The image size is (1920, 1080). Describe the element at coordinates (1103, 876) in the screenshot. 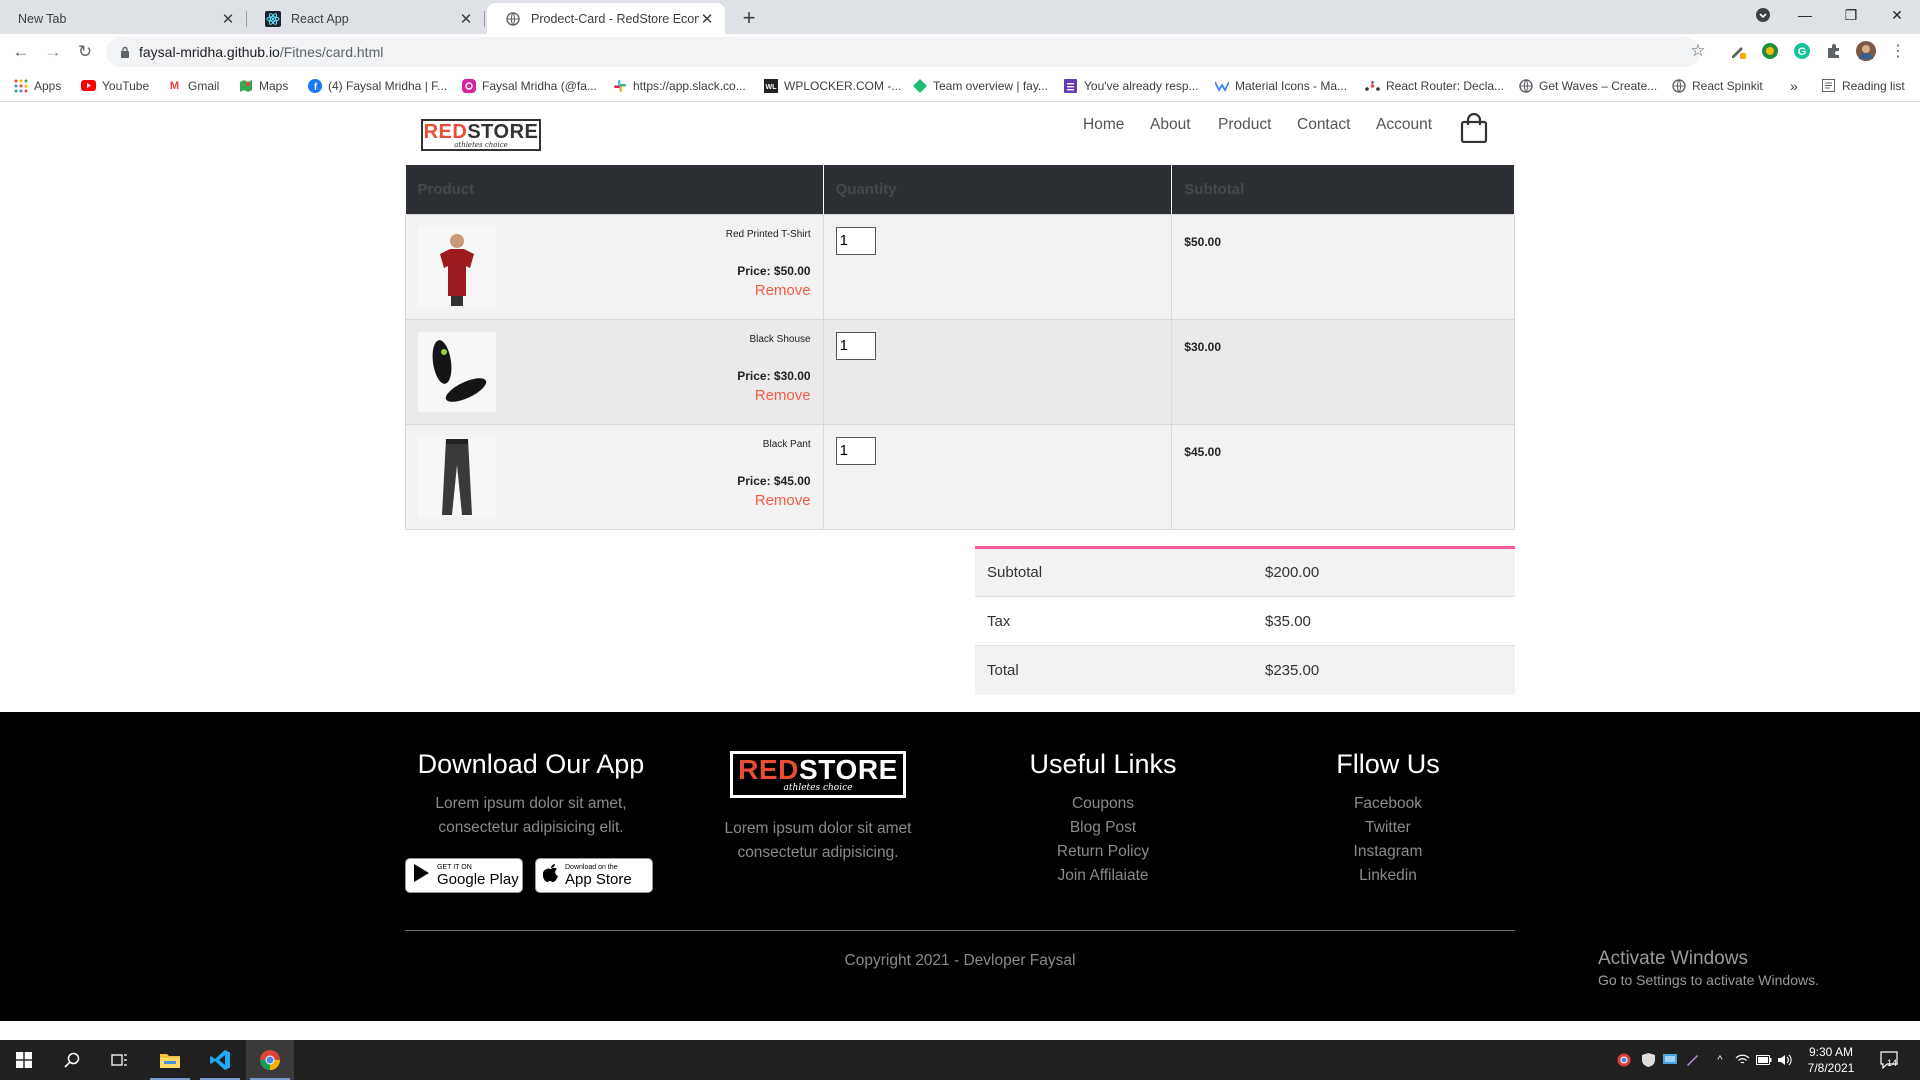

I see `footer-link-join-affiliate: Join Affilaiate` at that location.